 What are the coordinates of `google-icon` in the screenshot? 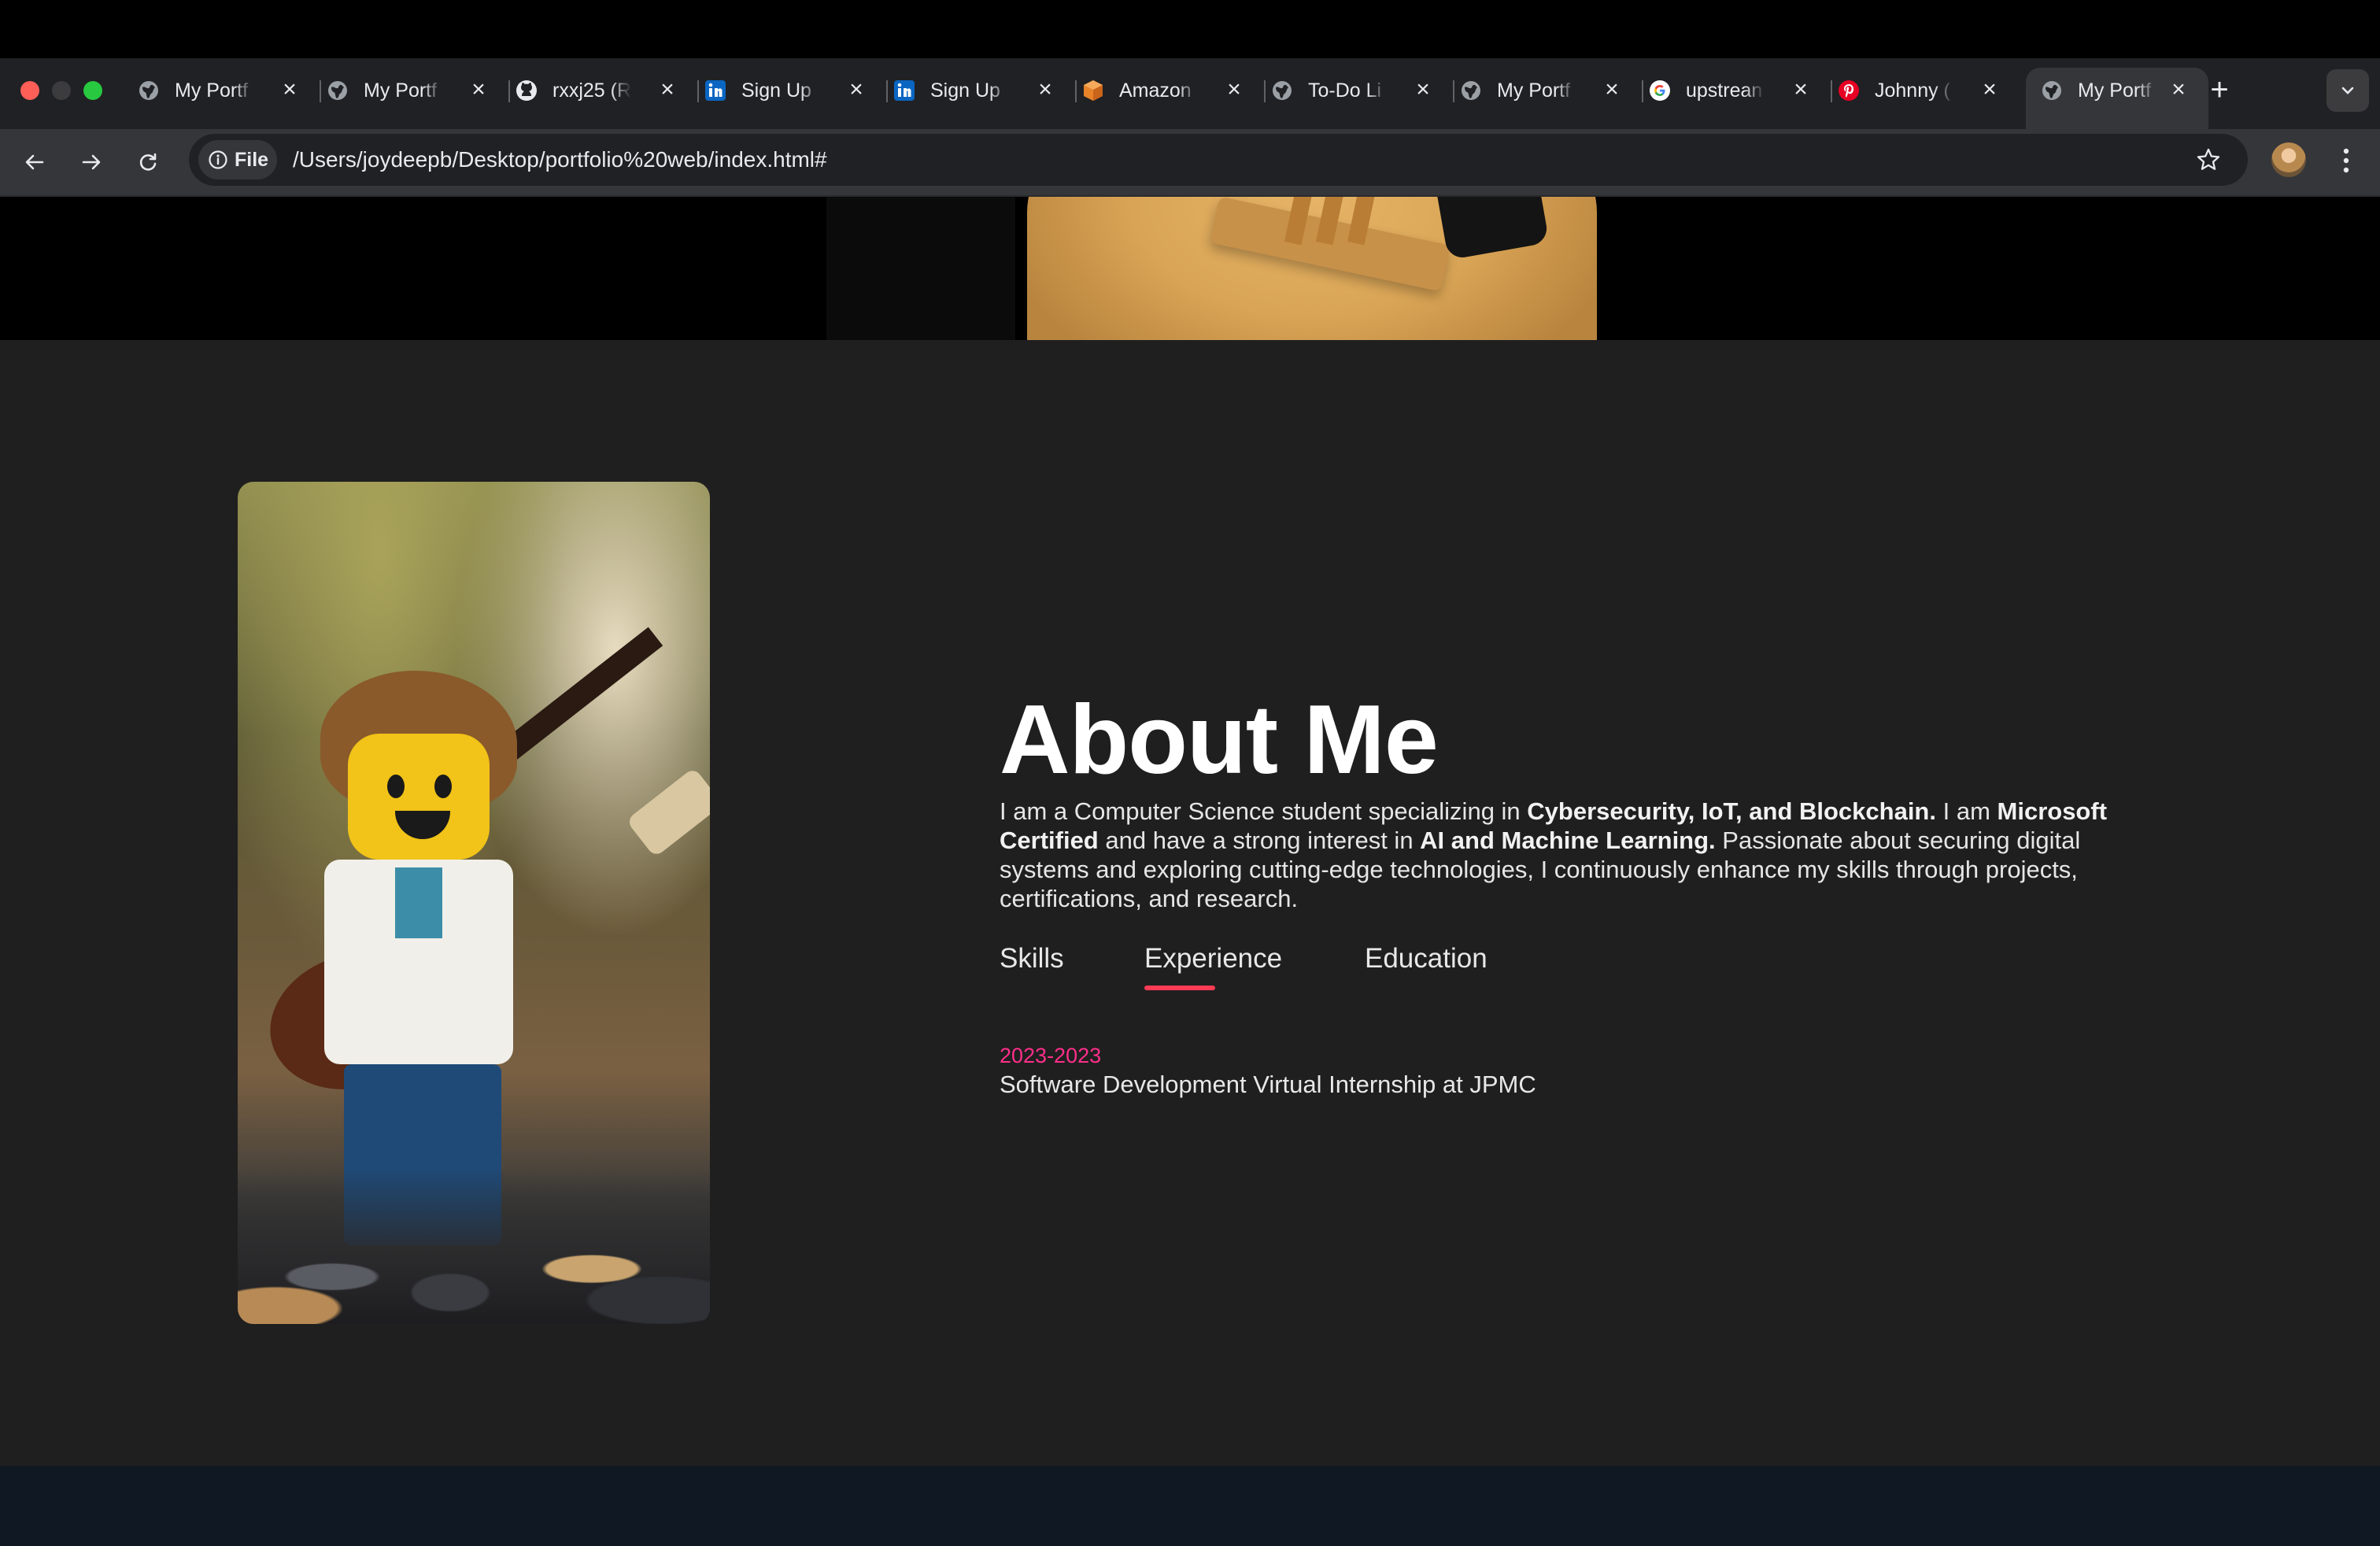 It's located at (1660, 90).